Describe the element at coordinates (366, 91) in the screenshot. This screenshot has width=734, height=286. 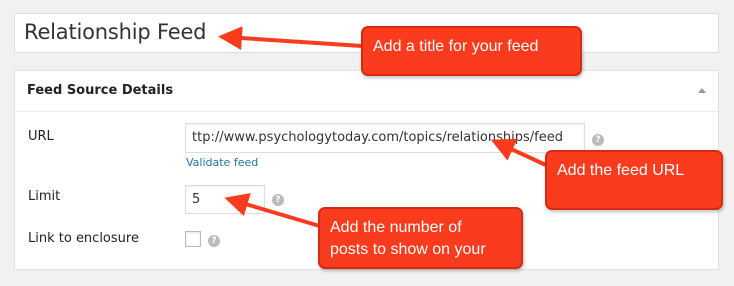
I see `panel-header: Feed Source Details` at that location.